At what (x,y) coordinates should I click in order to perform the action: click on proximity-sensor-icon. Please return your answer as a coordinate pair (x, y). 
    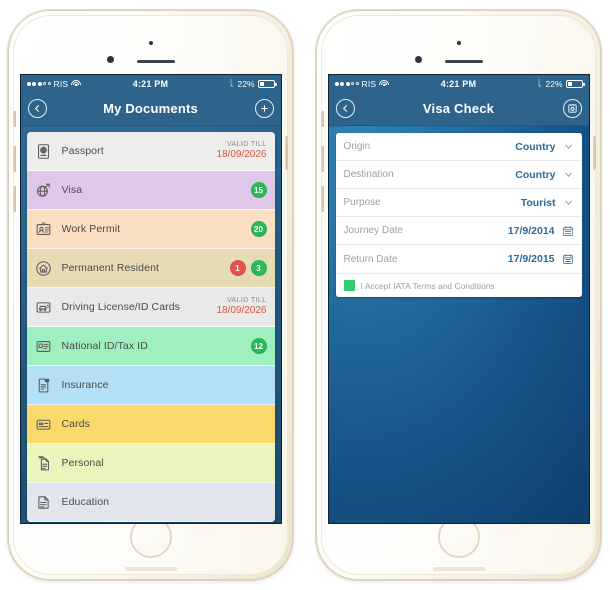
    Looking at the image, I should click on (110, 59).